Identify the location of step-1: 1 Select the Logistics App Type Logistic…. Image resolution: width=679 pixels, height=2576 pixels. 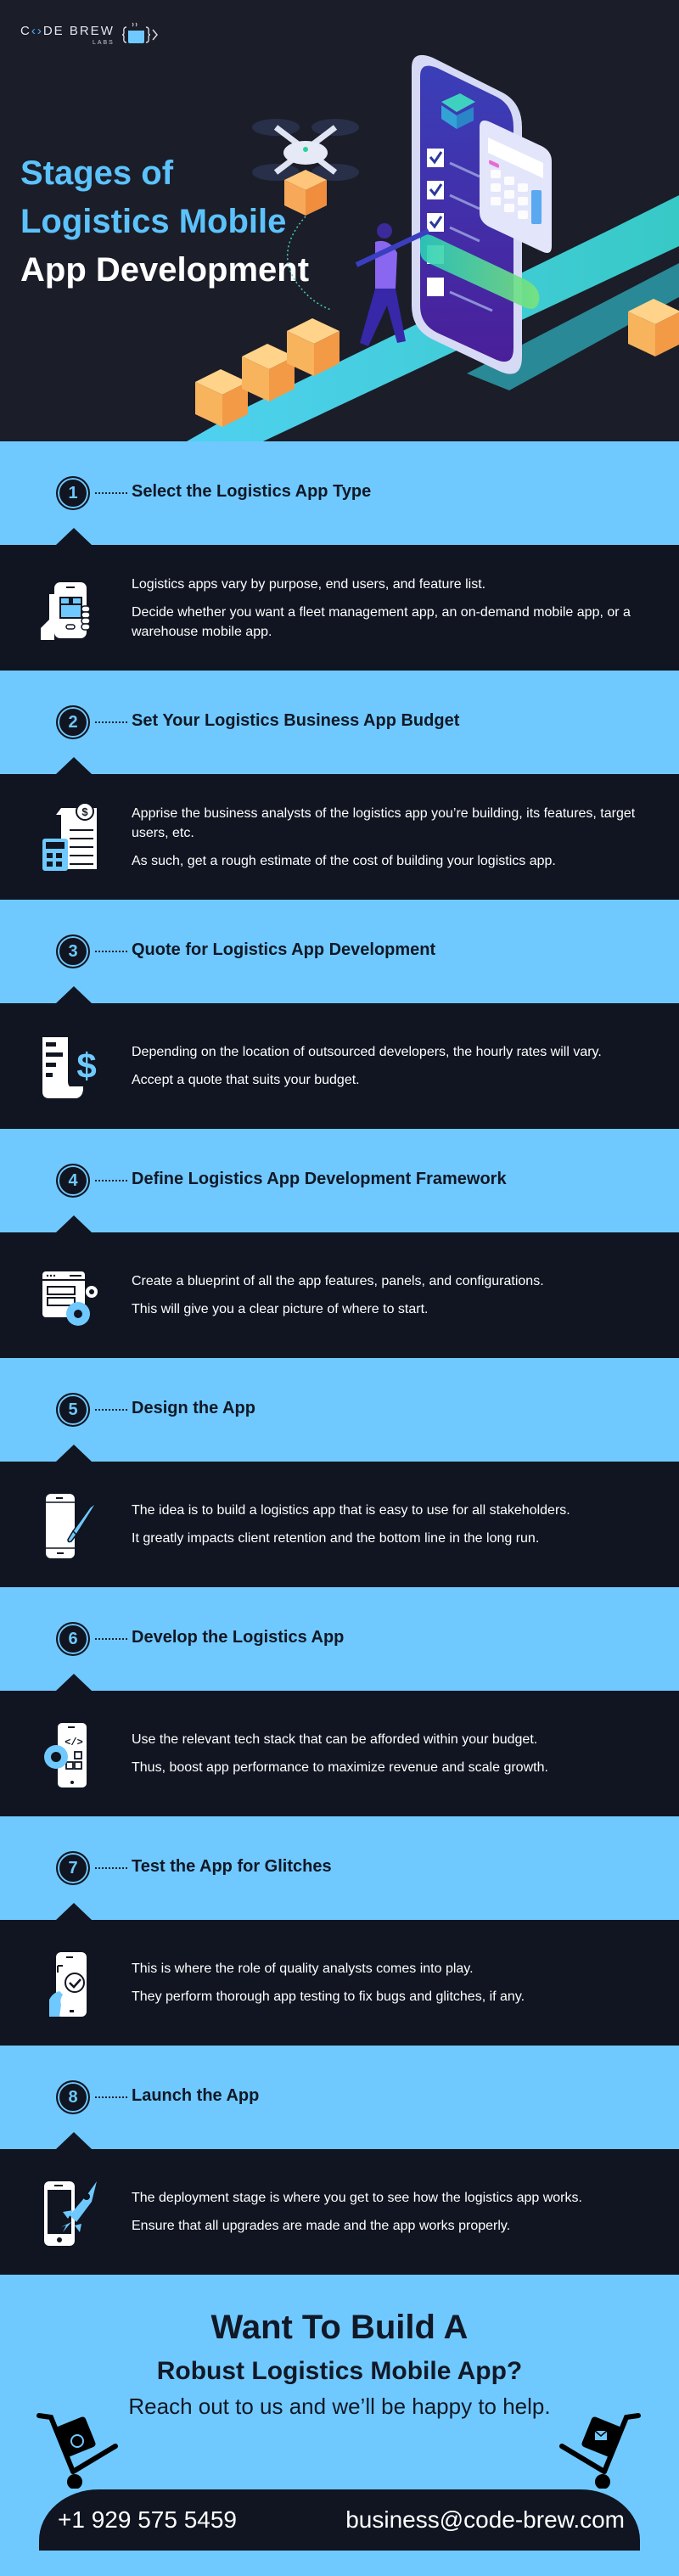
(339, 556).